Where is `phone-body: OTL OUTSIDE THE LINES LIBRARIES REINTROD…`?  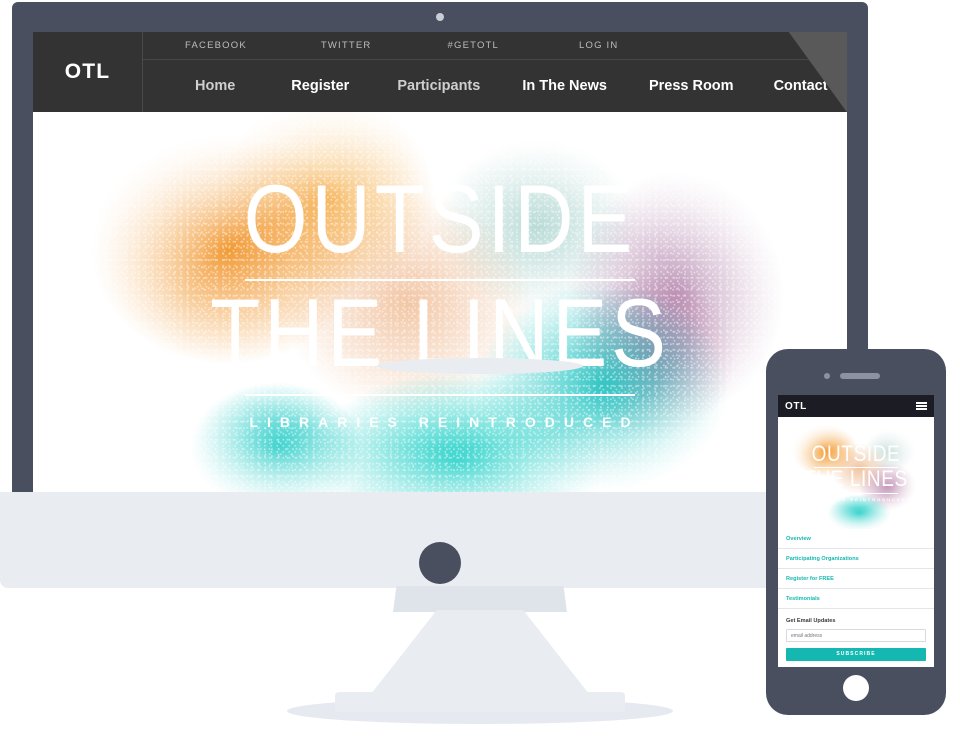 phone-body: OTL OUTSIDE THE LINES LIBRARIES REINTROD… is located at coordinates (856, 532).